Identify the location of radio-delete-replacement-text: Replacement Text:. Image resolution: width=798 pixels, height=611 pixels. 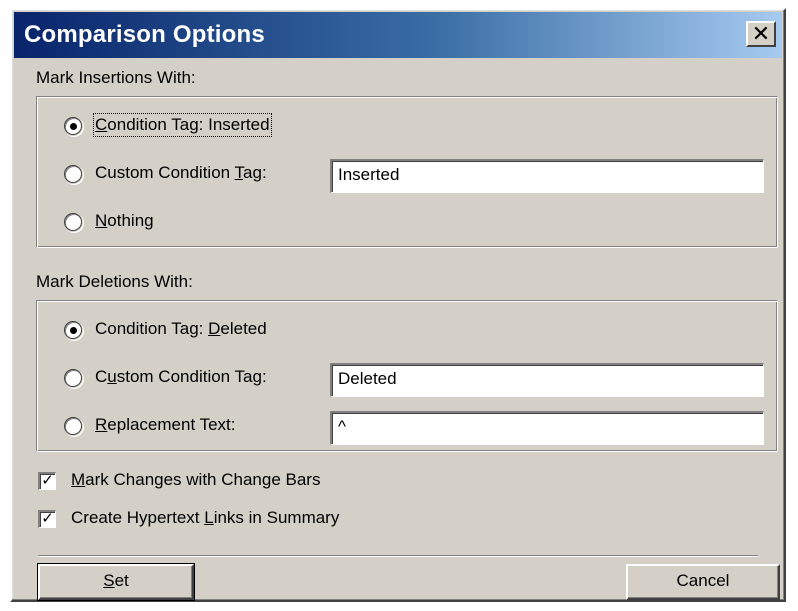
(194, 427).